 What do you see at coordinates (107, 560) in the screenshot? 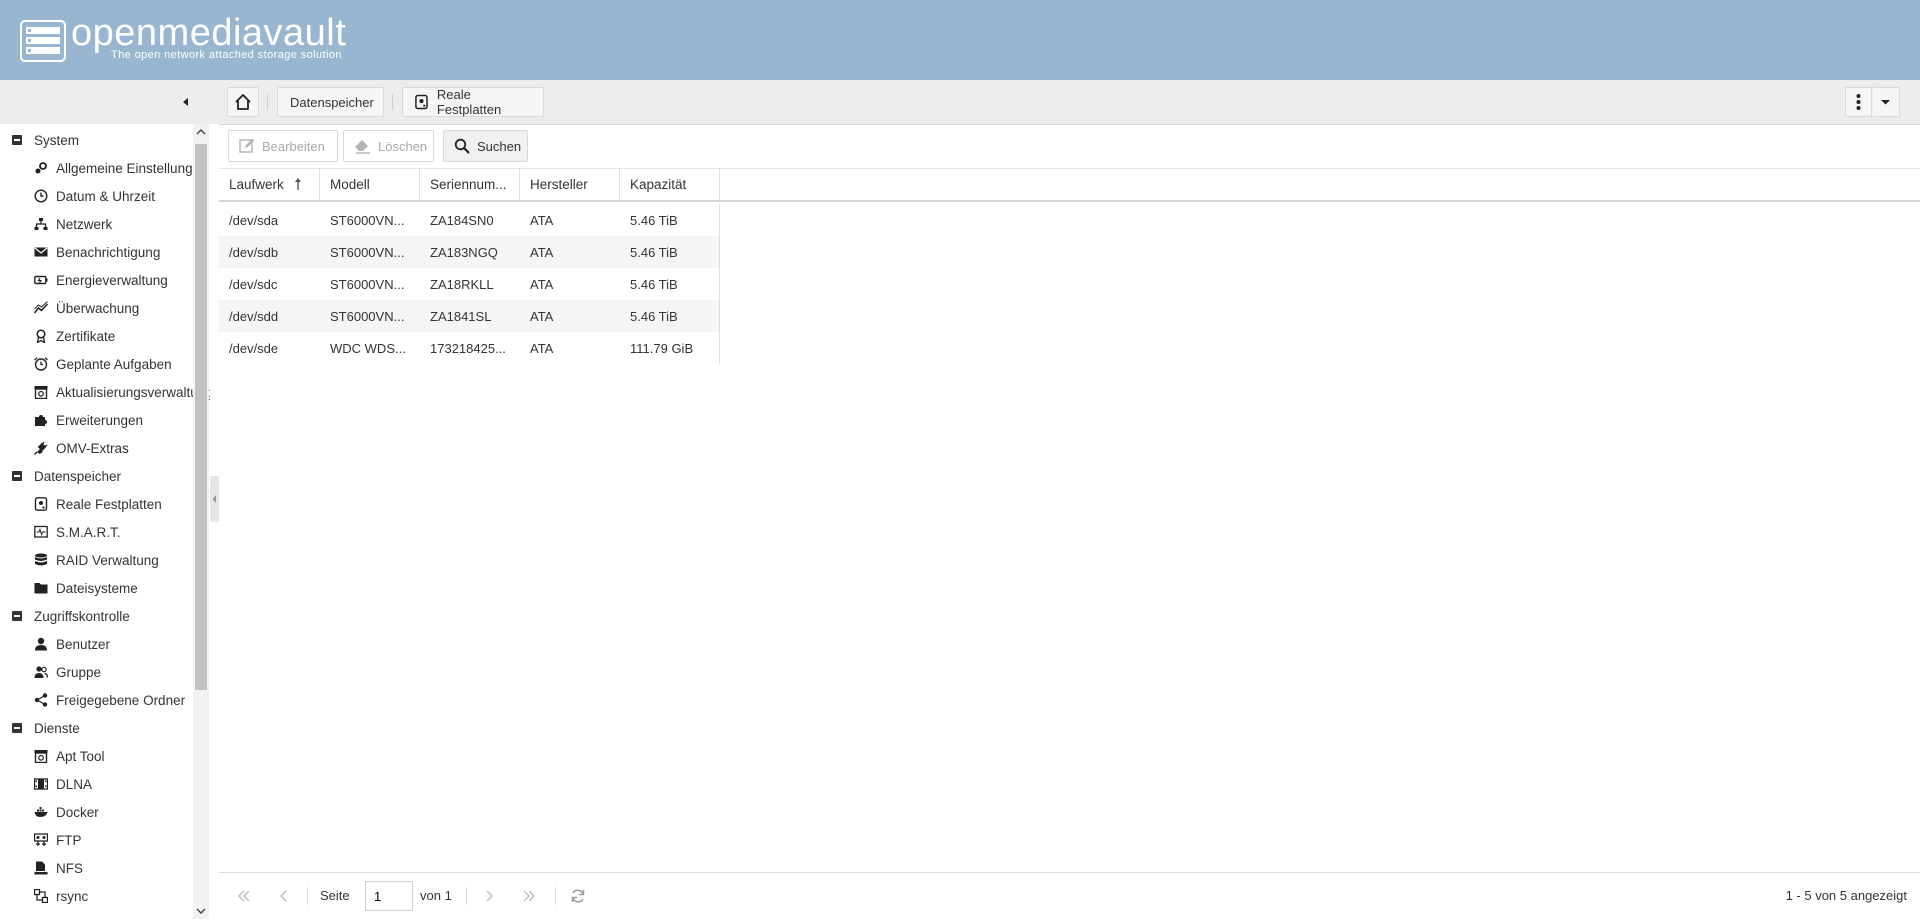
I see `sidebar-item-label: RAID Verwaltung` at bounding box center [107, 560].